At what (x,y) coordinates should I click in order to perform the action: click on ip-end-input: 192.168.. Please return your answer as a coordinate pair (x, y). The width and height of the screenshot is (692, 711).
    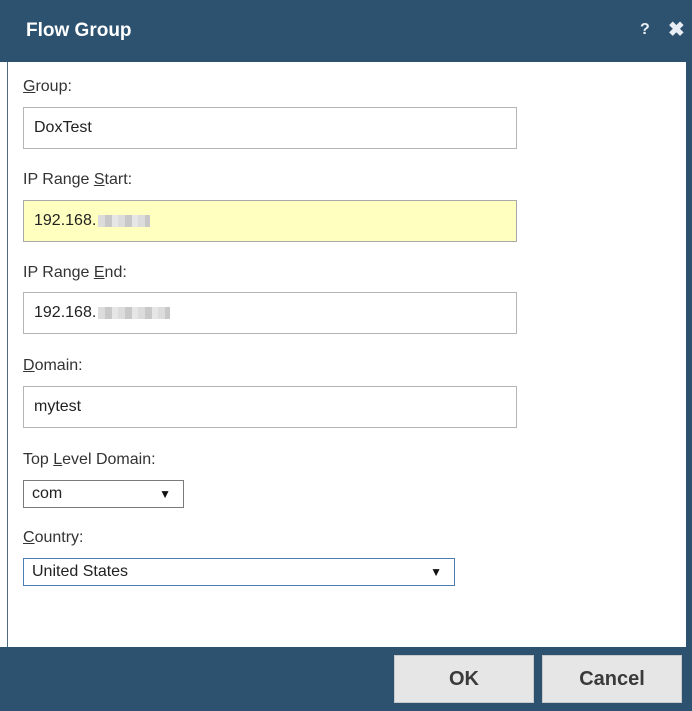
    Looking at the image, I should click on (270, 313).